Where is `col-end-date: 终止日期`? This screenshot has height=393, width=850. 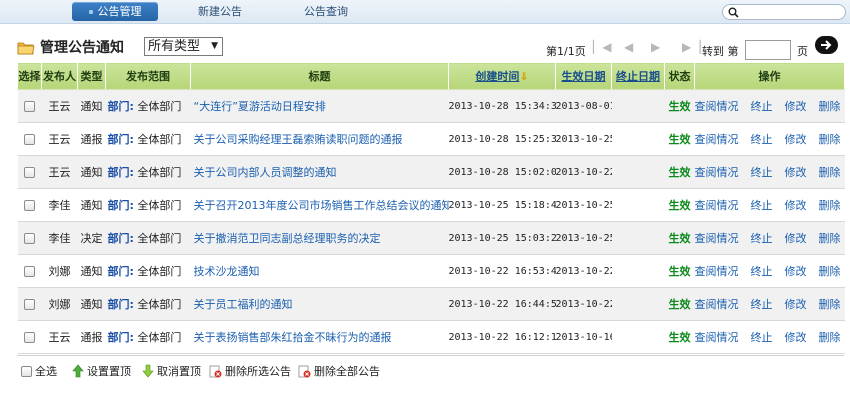
col-end-date: 终止日期 is located at coordinates (638, 76).